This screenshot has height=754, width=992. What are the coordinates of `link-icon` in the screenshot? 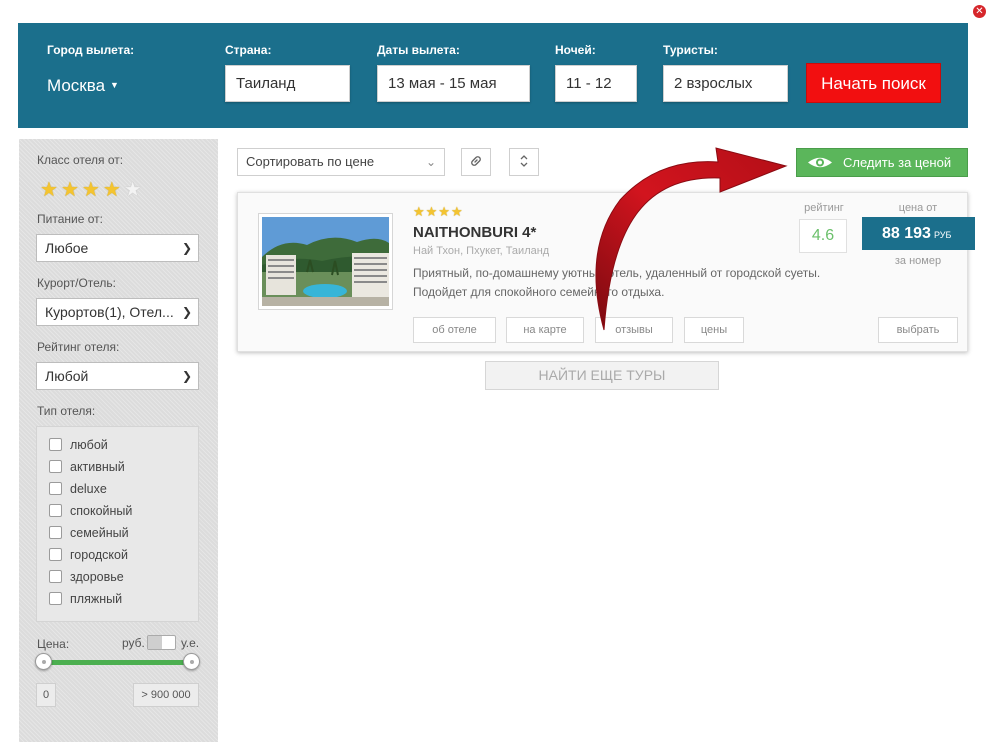 It's located at (476, 161).